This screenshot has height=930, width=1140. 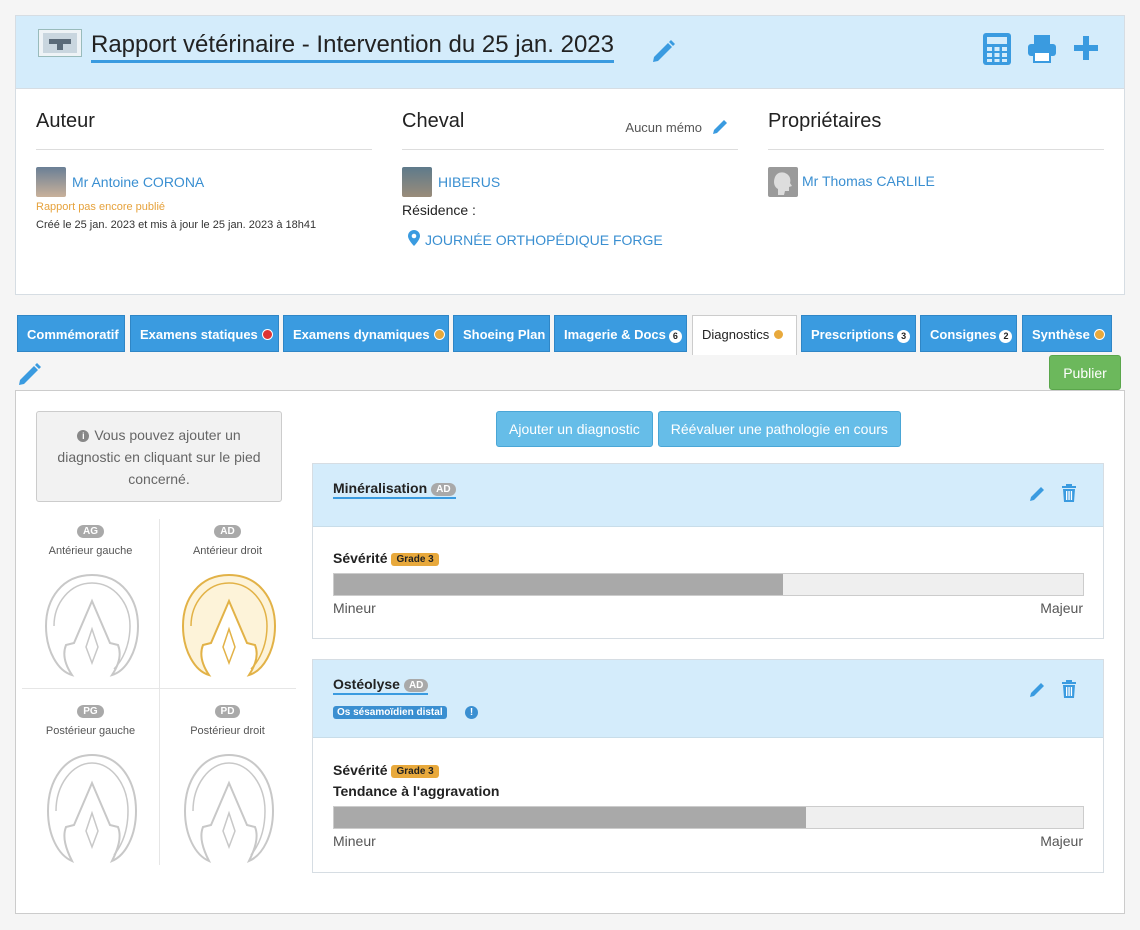 I want to click on author-avatar, so click(x=51, y=182).